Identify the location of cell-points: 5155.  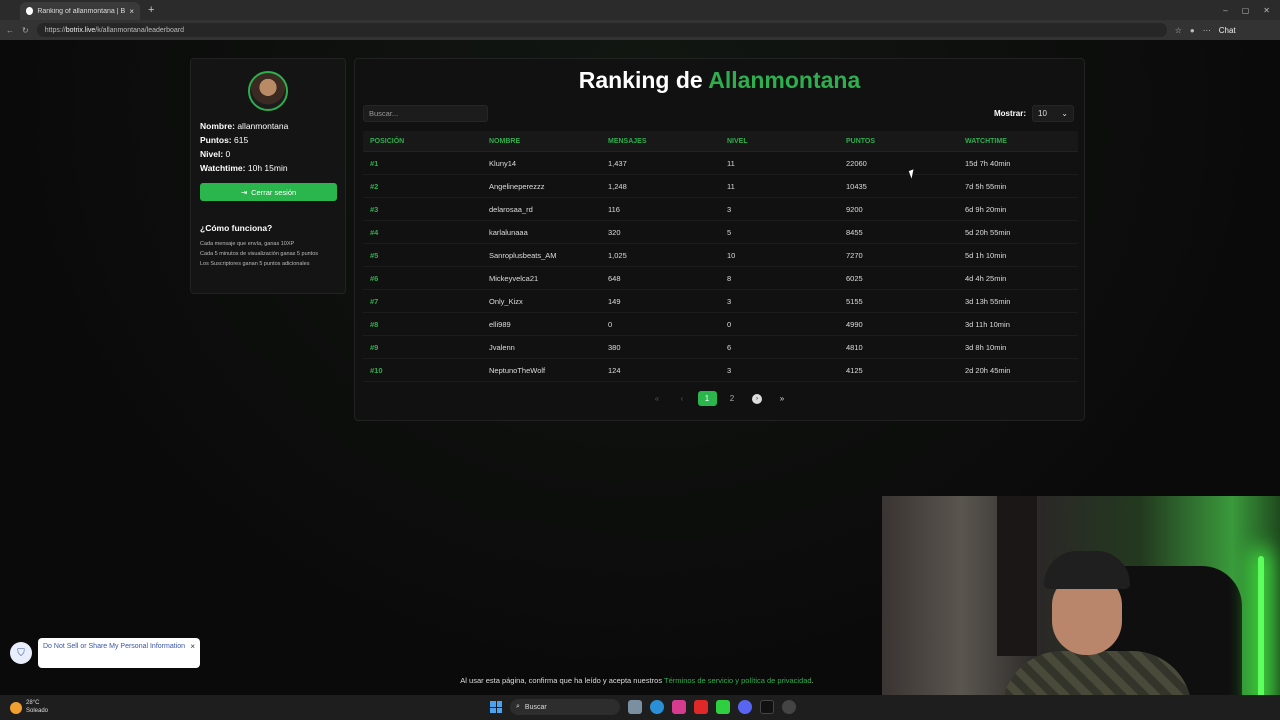
(854, 301).